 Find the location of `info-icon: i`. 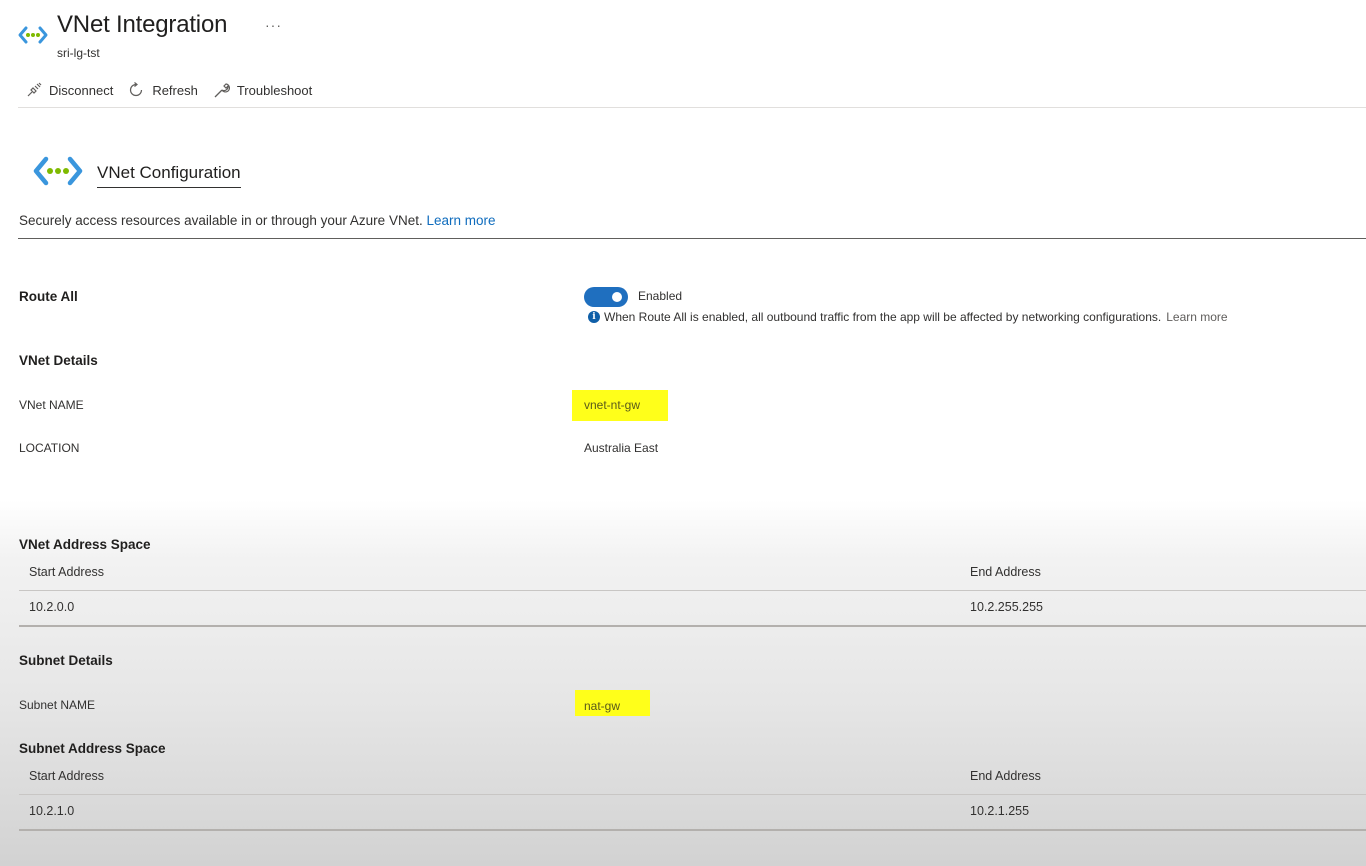

info-icon: i is located at coordinates (594, 317).